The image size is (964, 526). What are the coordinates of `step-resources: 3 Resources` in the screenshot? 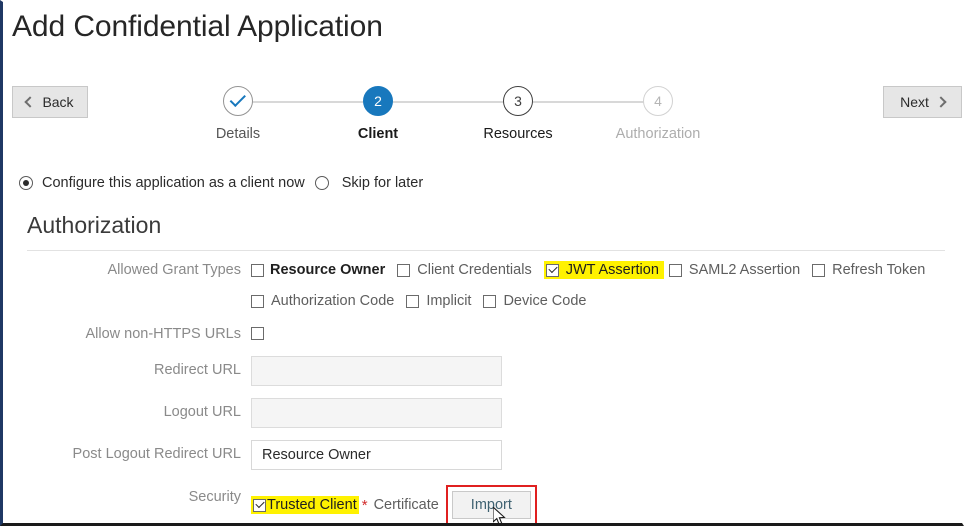 It's located at (518, 114).